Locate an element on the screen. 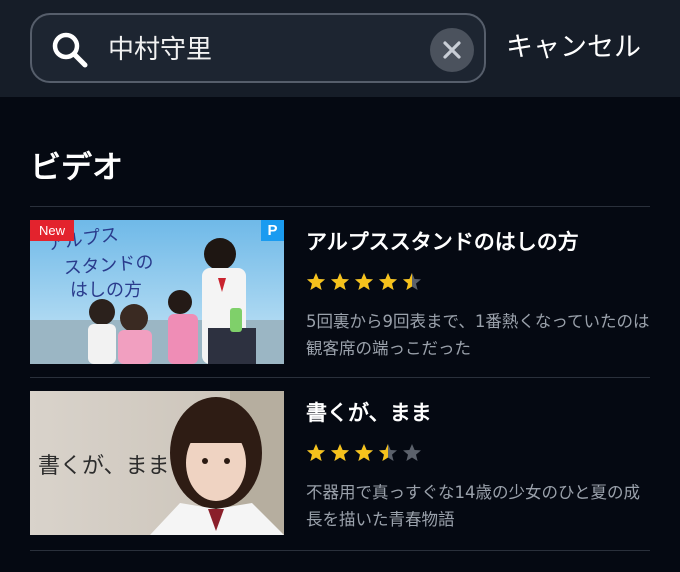 This screenshot has height=572, width=680. clear-search-button is located at coordinates (452, 50).